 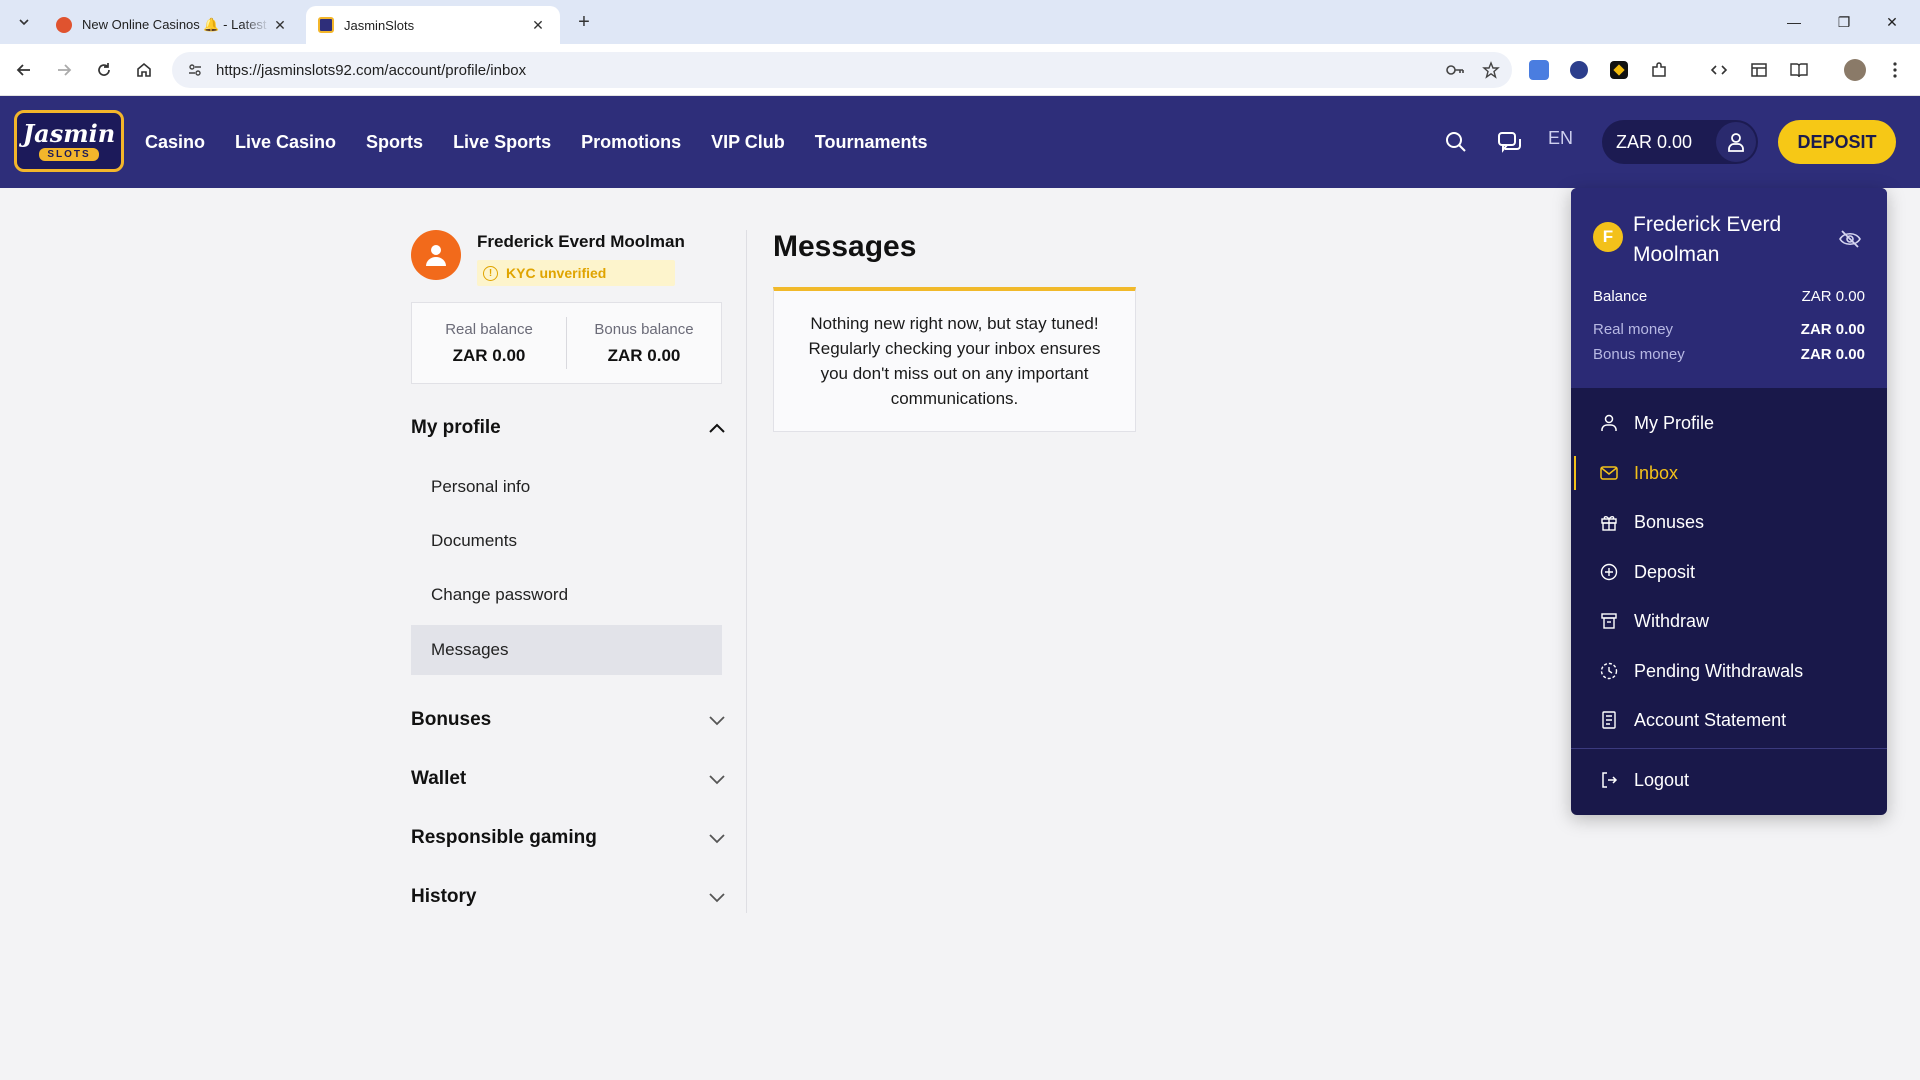 I want to click on menu-item-deposit: Deposit, so click(x=1729, y=572).